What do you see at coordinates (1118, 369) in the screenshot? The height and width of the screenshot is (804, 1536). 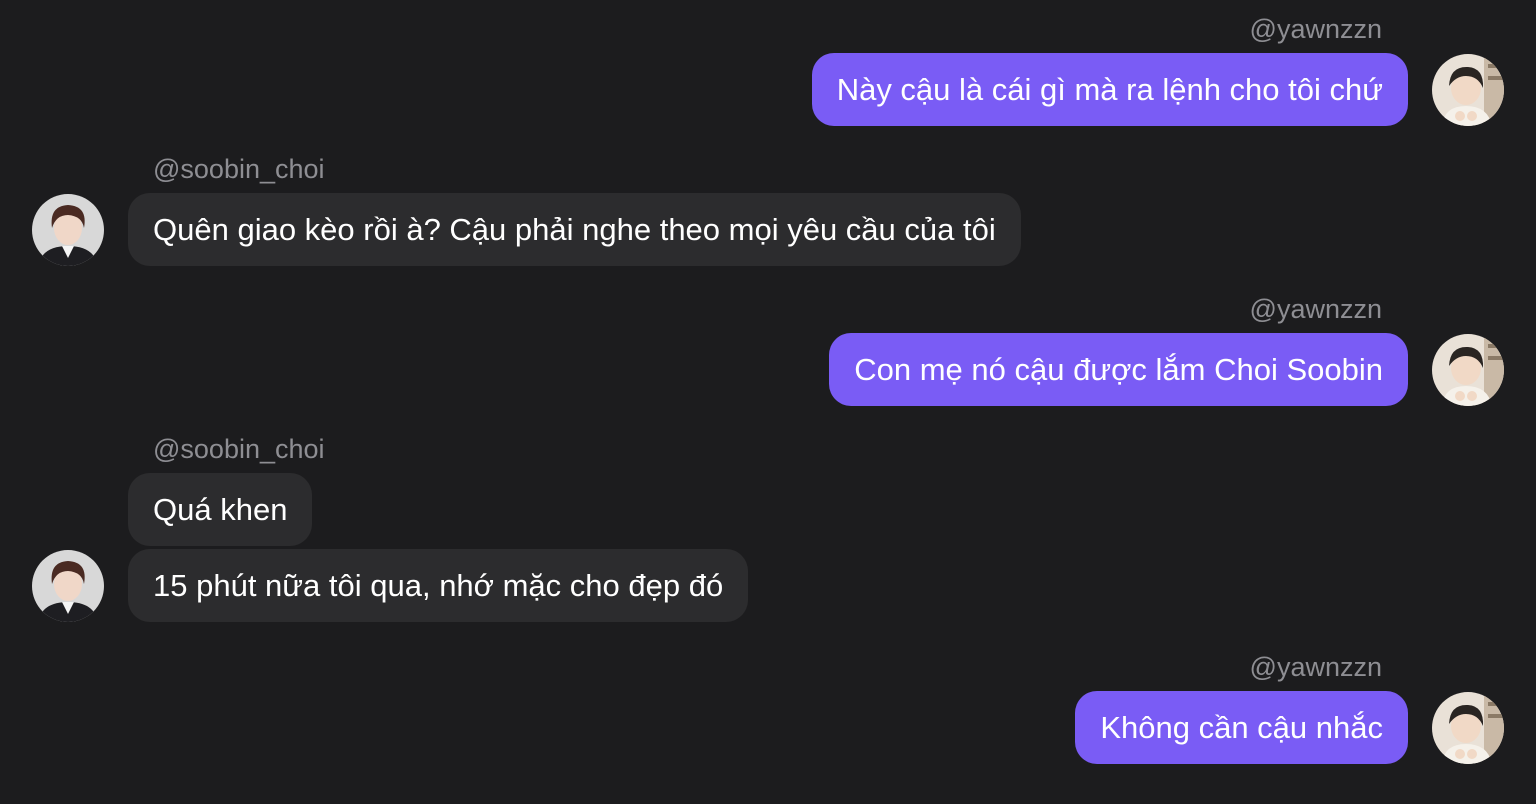 I see `message-bubble-outgoing: Con mẹ nó cậu được lắm Choi Soobin` at bounding box center [1118, 369].